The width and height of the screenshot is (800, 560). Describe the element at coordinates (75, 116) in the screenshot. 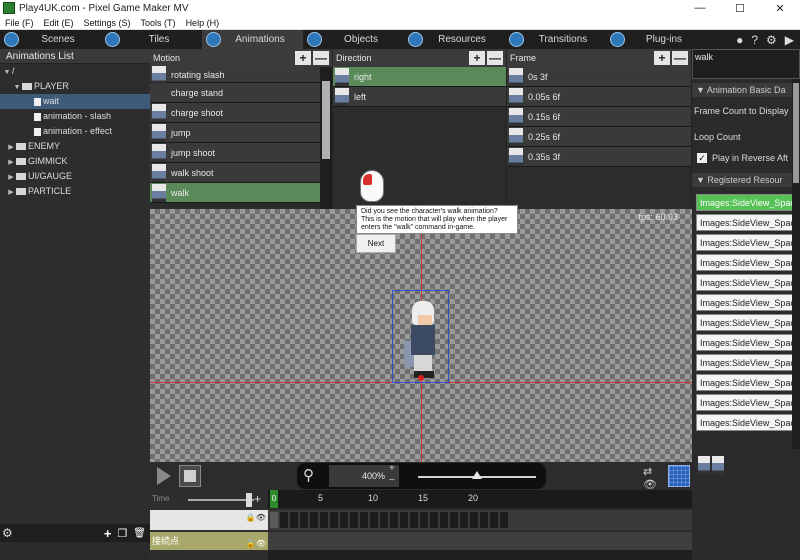

I see `tree-item-animation-slash: animation - slash` at that location.